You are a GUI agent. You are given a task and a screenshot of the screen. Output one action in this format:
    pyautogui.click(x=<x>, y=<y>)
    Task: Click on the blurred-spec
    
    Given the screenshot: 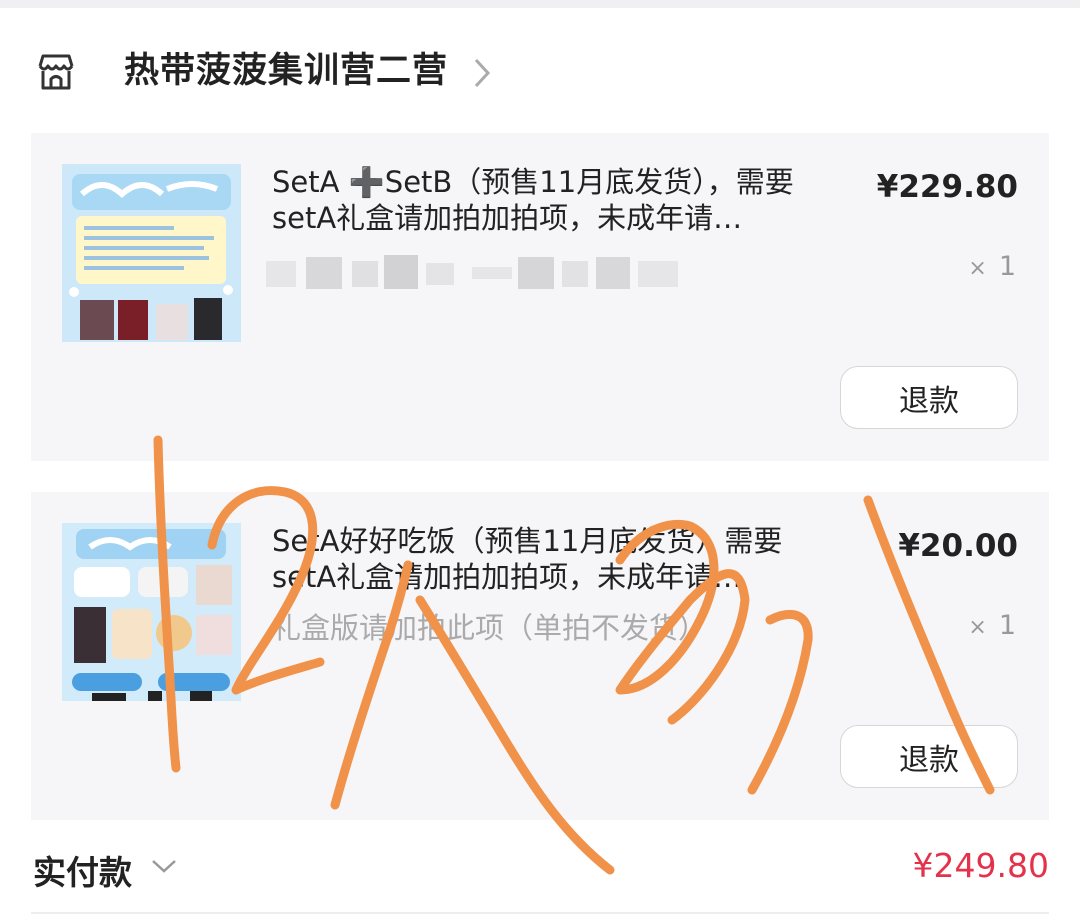 What is the action you would take?
    pyautogui.click(x=472, y=272)
    